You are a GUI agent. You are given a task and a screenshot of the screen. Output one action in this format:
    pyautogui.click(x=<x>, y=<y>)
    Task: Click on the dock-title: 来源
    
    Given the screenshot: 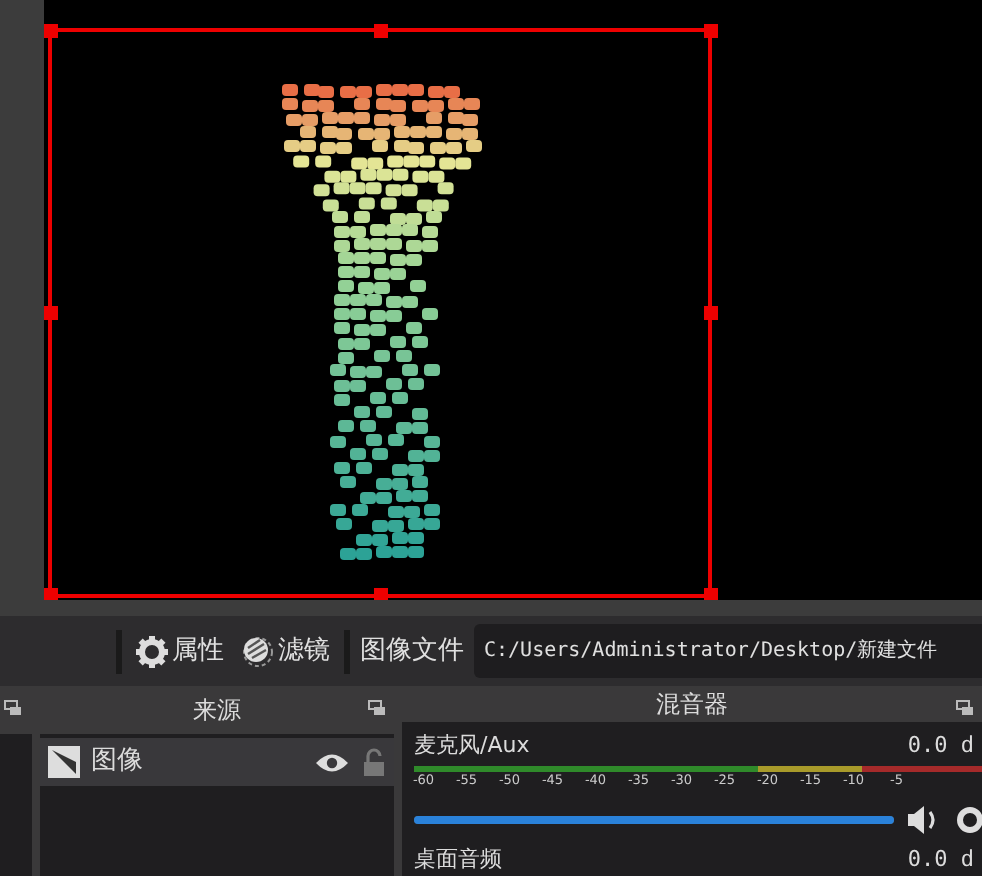 What is the action you would take?
    pyautogui.click(x=216, y=711)
    